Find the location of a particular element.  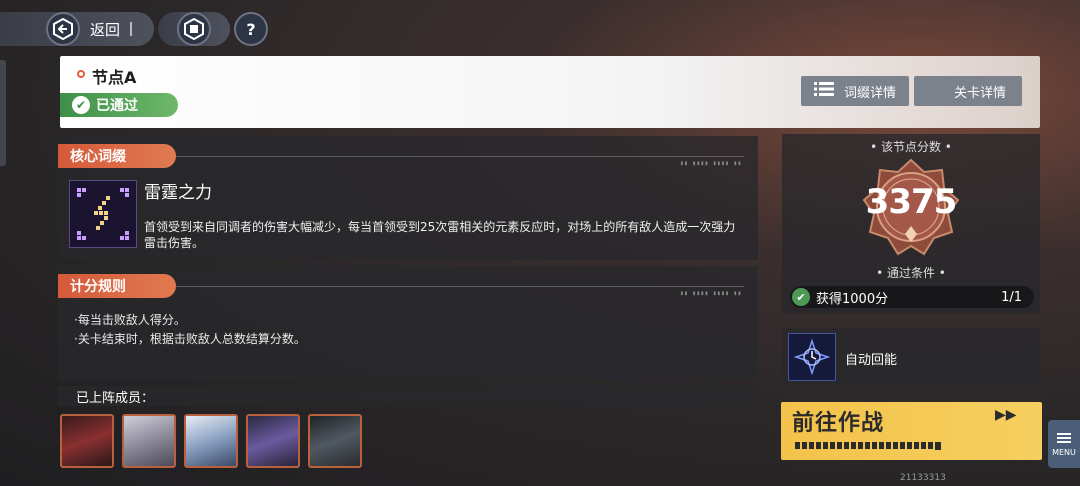

members-bar is located at coordinates (408, 396).